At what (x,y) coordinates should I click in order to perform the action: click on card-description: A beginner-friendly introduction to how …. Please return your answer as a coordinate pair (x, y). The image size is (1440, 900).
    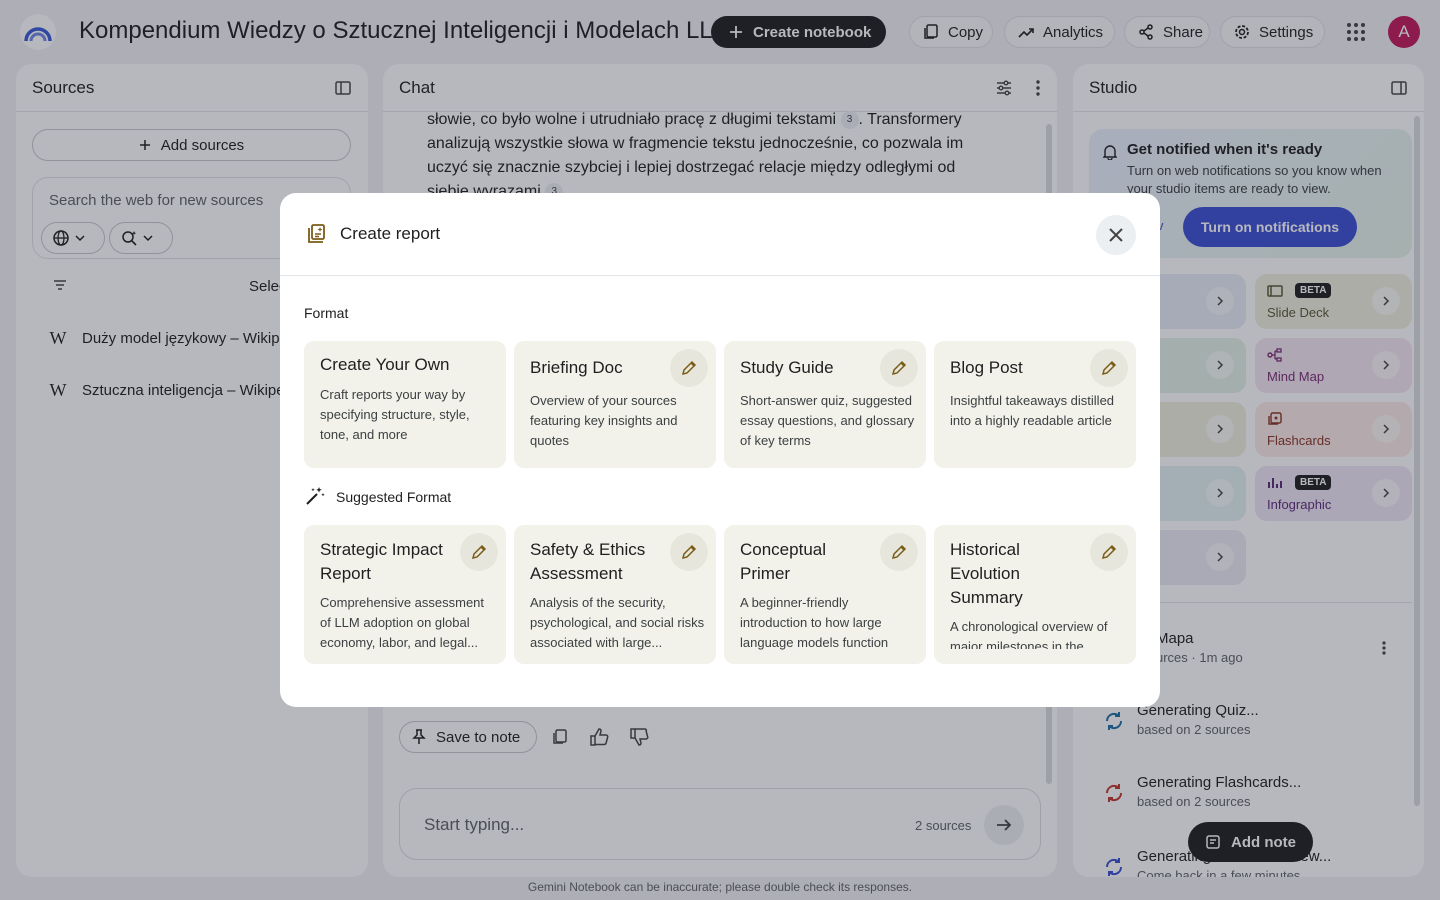
    Looking at the image, I should click on (814, 622).